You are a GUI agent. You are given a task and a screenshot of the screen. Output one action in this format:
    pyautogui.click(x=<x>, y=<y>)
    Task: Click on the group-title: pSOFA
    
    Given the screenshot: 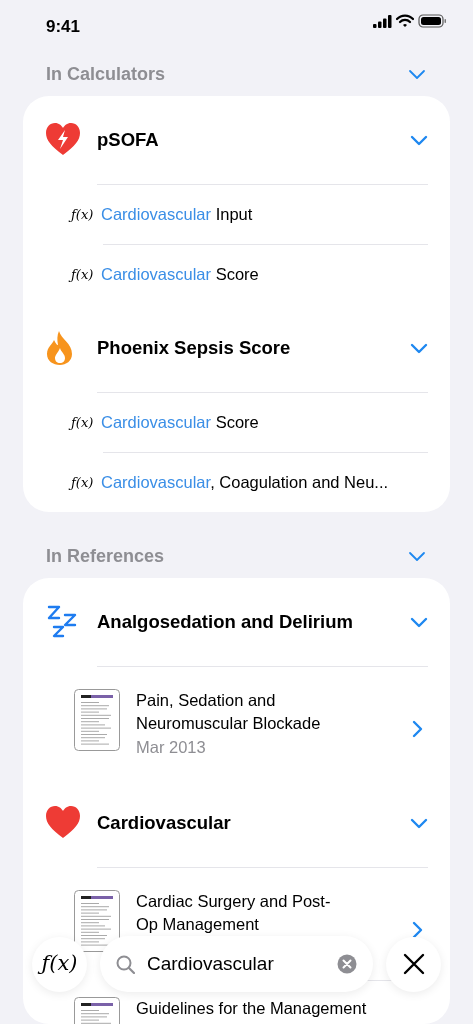 What is the action you would take?
    pyautogui.click(x=128, y=140)
    